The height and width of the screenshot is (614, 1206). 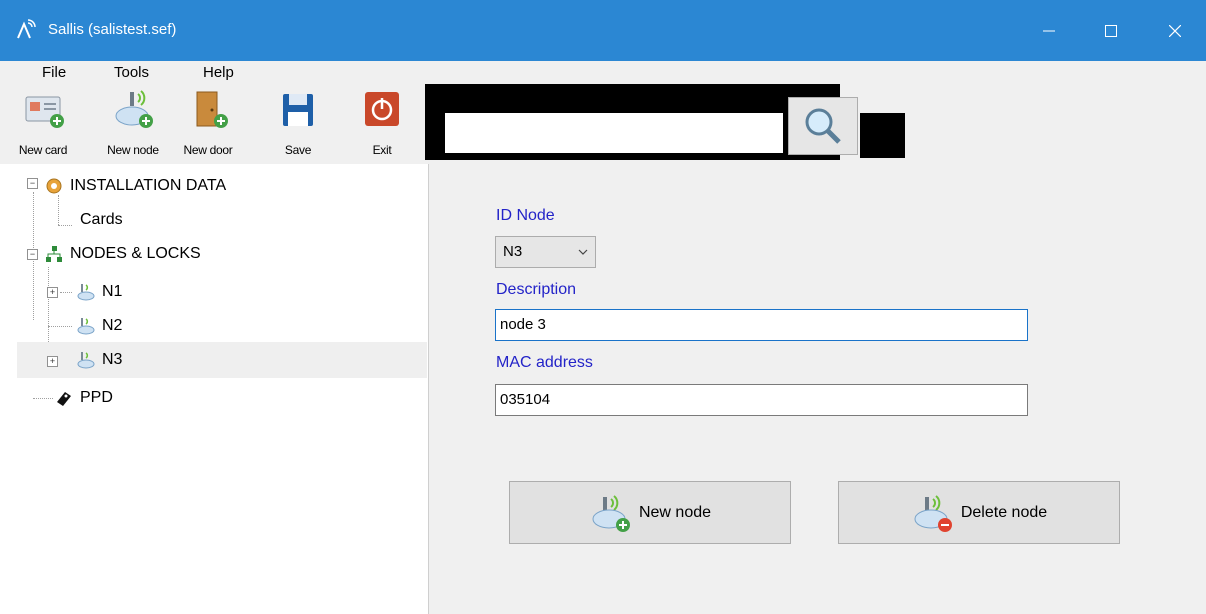 What do you see at coordinates (882, 135) in the screenshot?
I see `redacted-area` at bounding box center [882, 135].